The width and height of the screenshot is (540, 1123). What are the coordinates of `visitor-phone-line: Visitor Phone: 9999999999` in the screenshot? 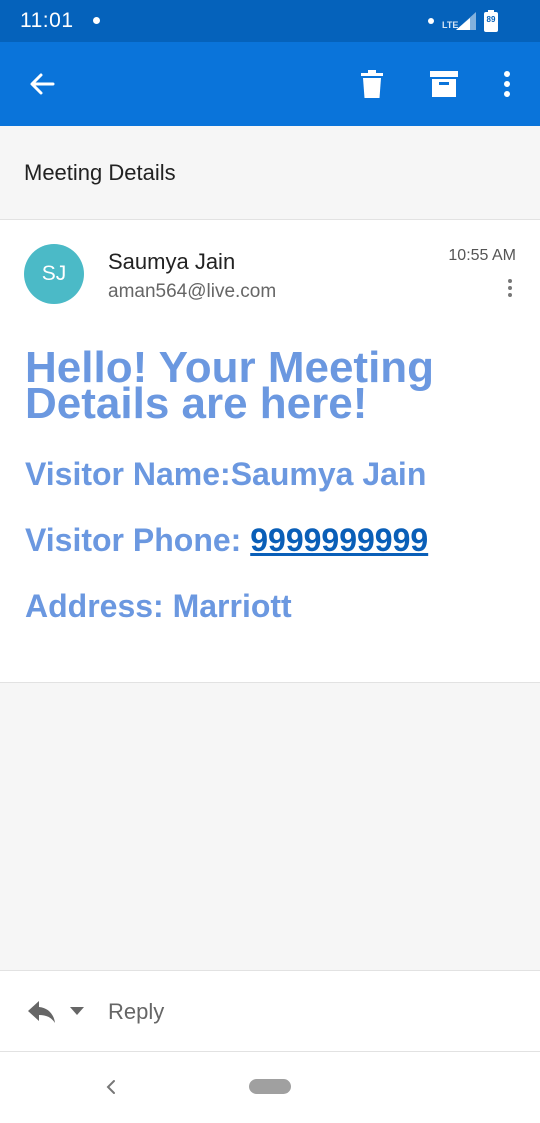 It's located at (226, 540).